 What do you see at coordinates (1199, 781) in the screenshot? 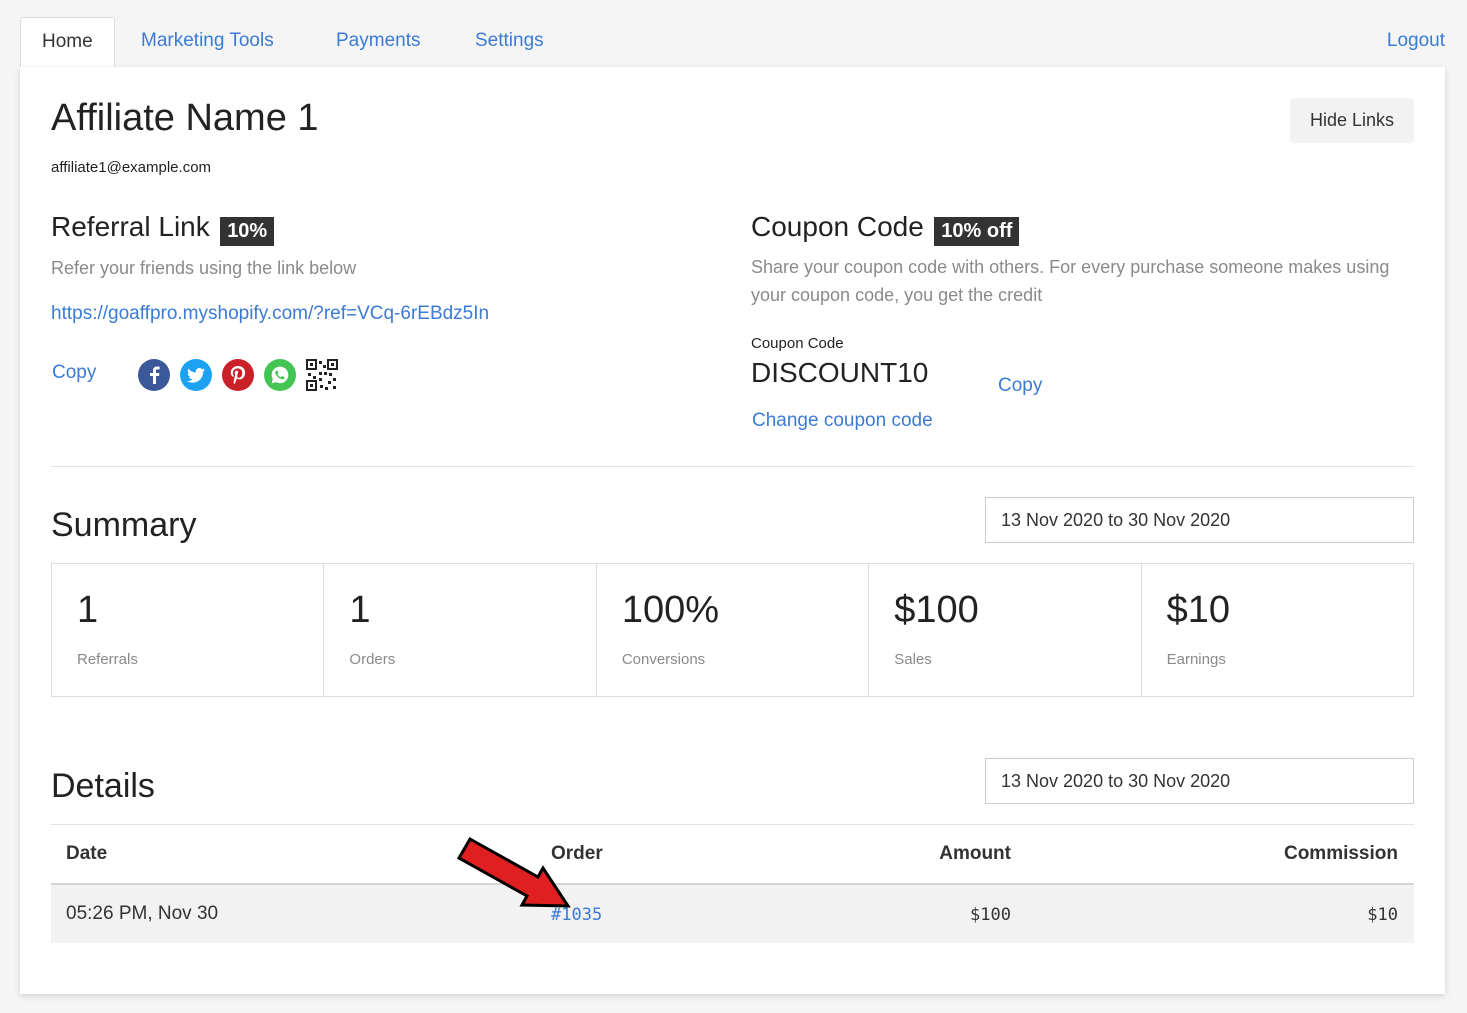
I see `details-date-range-input: 13 Nov 2020 to 30 Nov 2020` at bounding box center [1199, 781].